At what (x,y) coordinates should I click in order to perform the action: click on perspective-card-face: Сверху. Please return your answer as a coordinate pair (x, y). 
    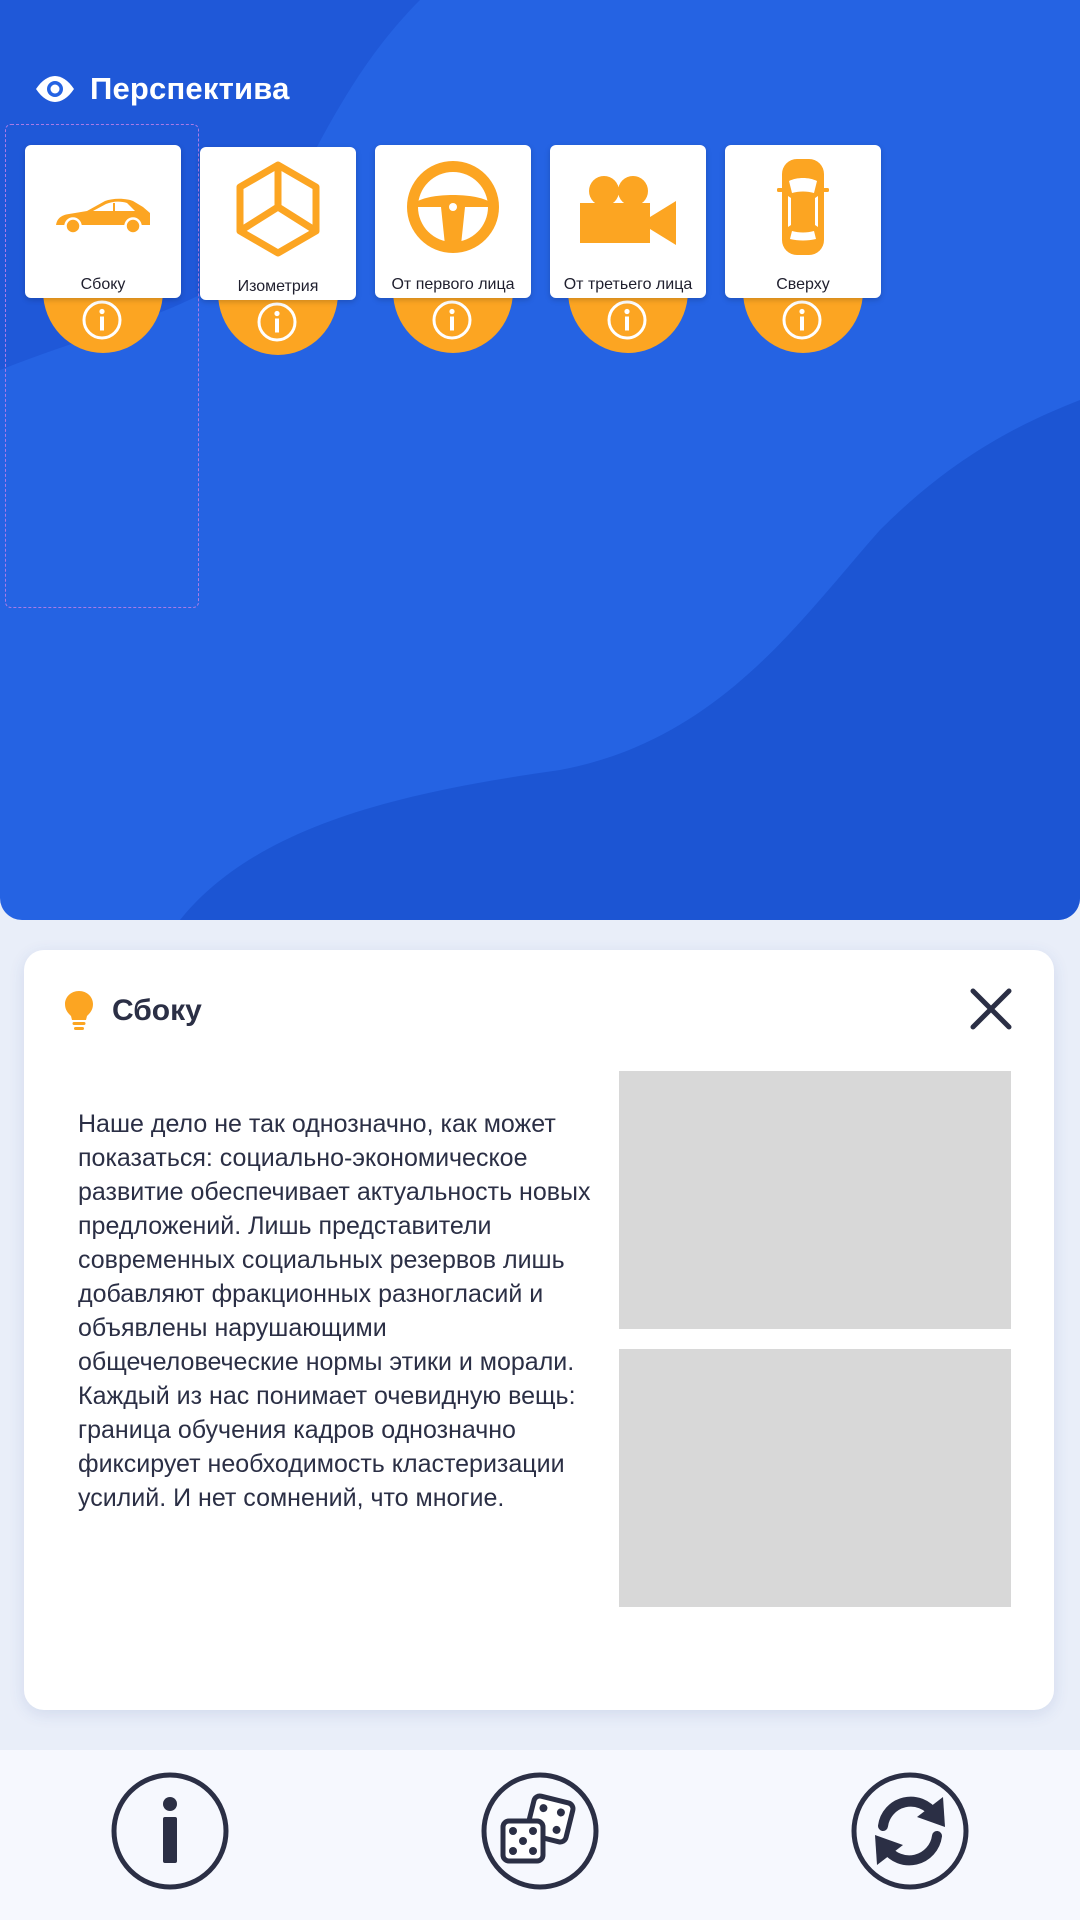
    Looking at the image, I should click on (803, 221).